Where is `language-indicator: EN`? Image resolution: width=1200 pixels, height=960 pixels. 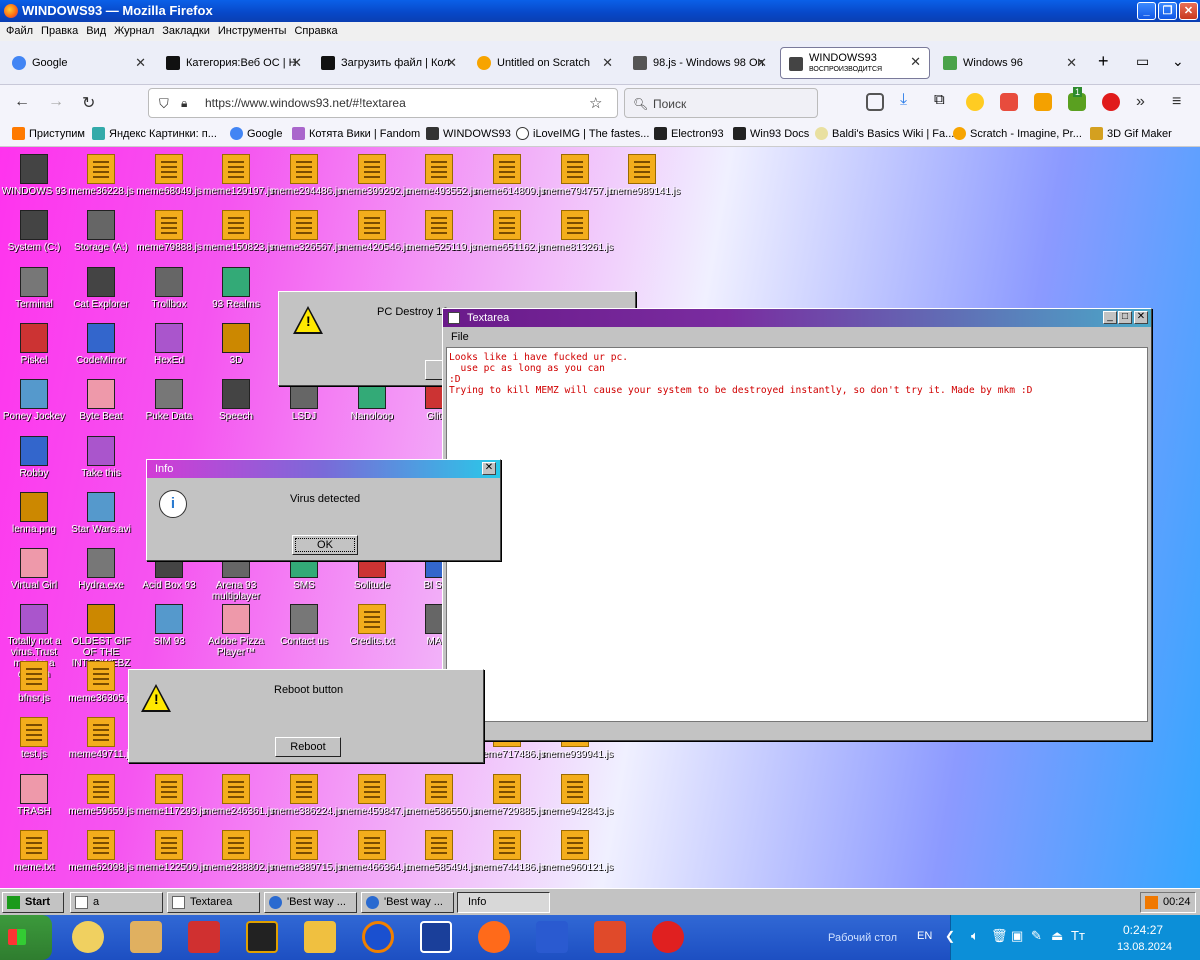
language-indicator: EN is located at coordinates (924, 936).